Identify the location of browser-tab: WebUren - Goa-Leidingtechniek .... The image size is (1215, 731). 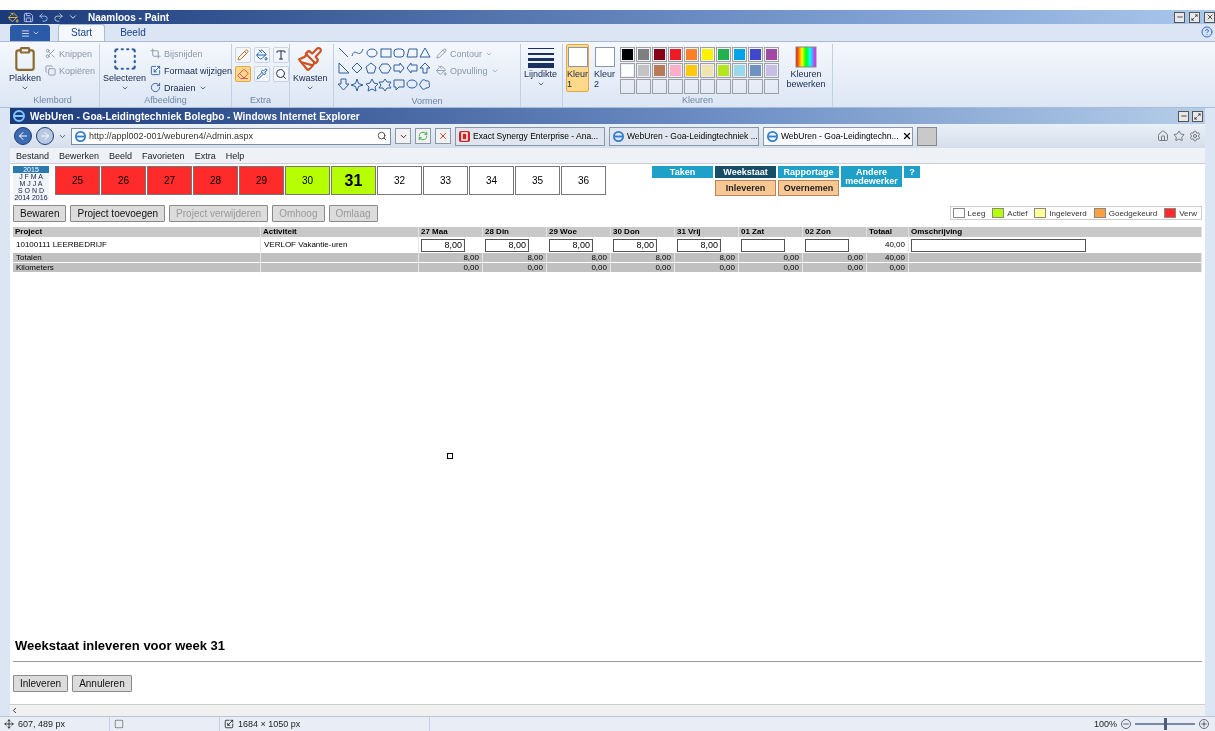
(684, 136).